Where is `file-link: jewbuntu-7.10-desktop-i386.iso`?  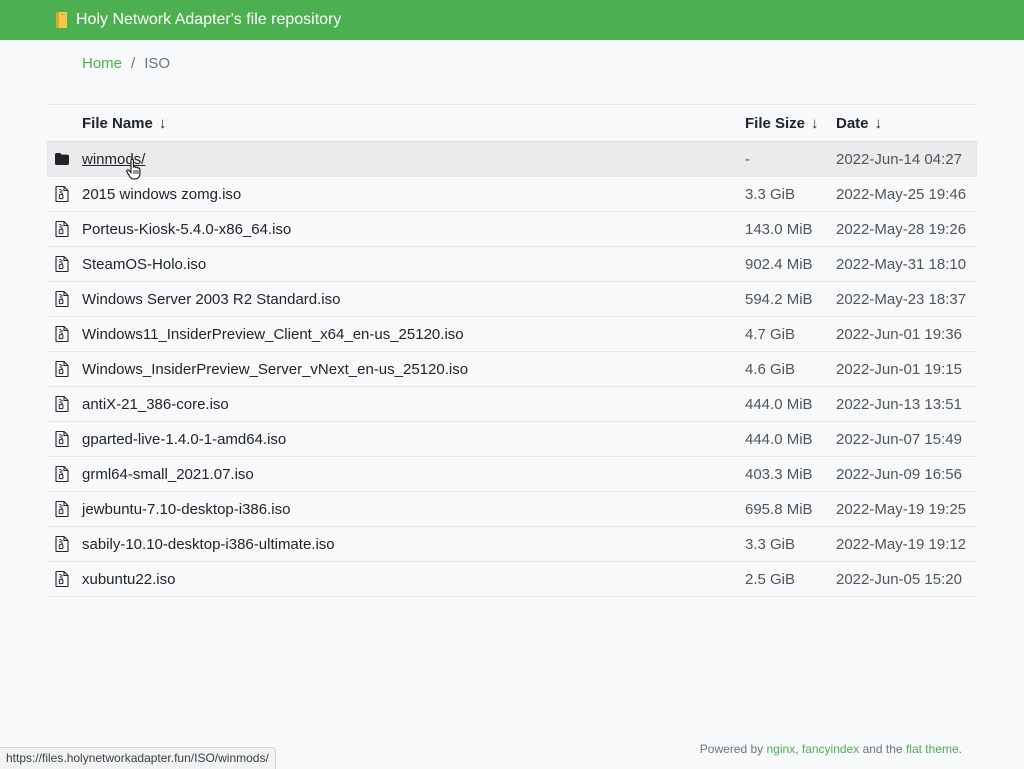
file-link: jewbuntu-7.10-desktop-i386.iso is located at coordinates (186, 509).